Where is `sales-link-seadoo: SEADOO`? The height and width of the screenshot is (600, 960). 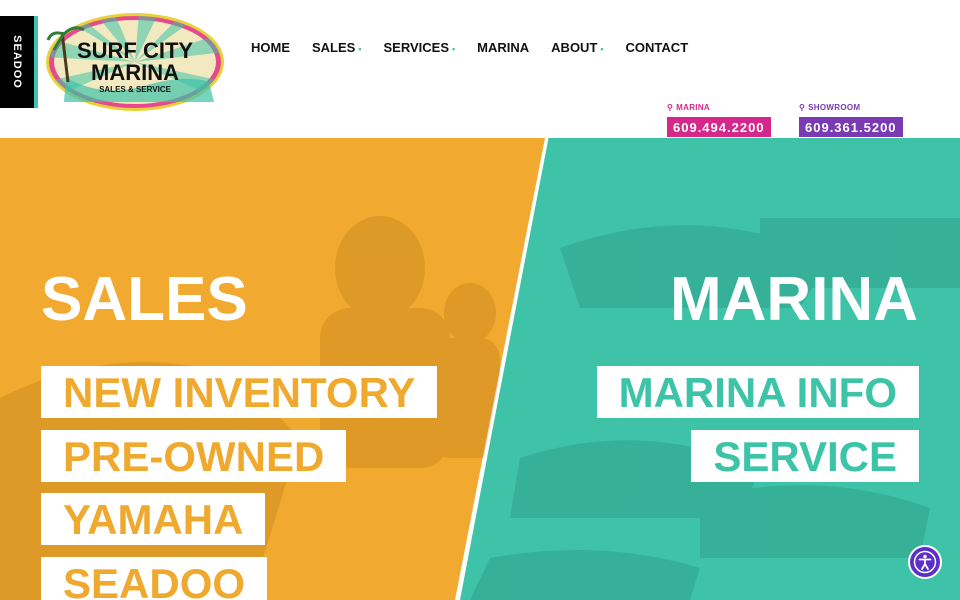 sales-link-seadoo: SEADOO is located at coordinates (154, 578).